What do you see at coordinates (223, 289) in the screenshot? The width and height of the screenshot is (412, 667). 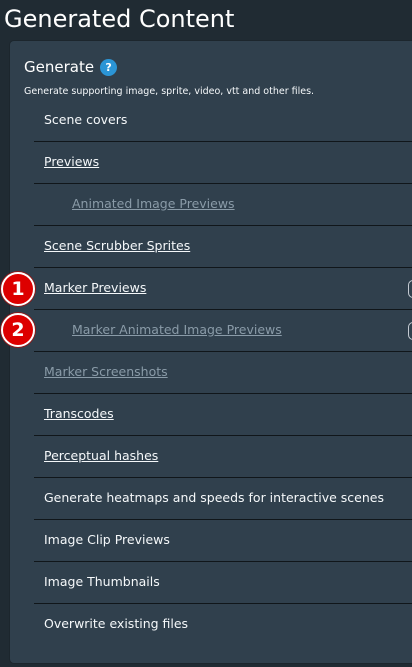 I see `option-marker-previews: Marker Previews` at bounding box center [223, 289].